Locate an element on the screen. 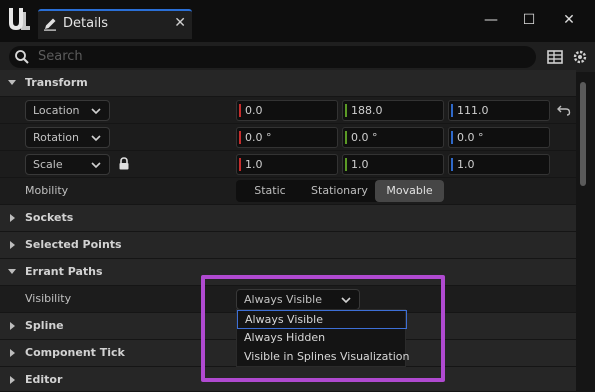  search-placeholder: Search is located at coordinates (60, 56).